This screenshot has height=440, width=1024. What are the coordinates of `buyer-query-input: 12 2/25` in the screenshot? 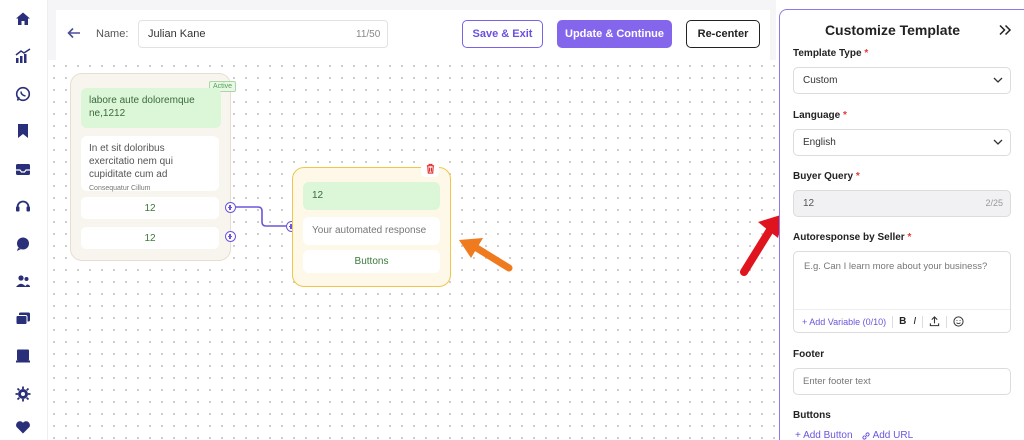 It's located at (902, 203).